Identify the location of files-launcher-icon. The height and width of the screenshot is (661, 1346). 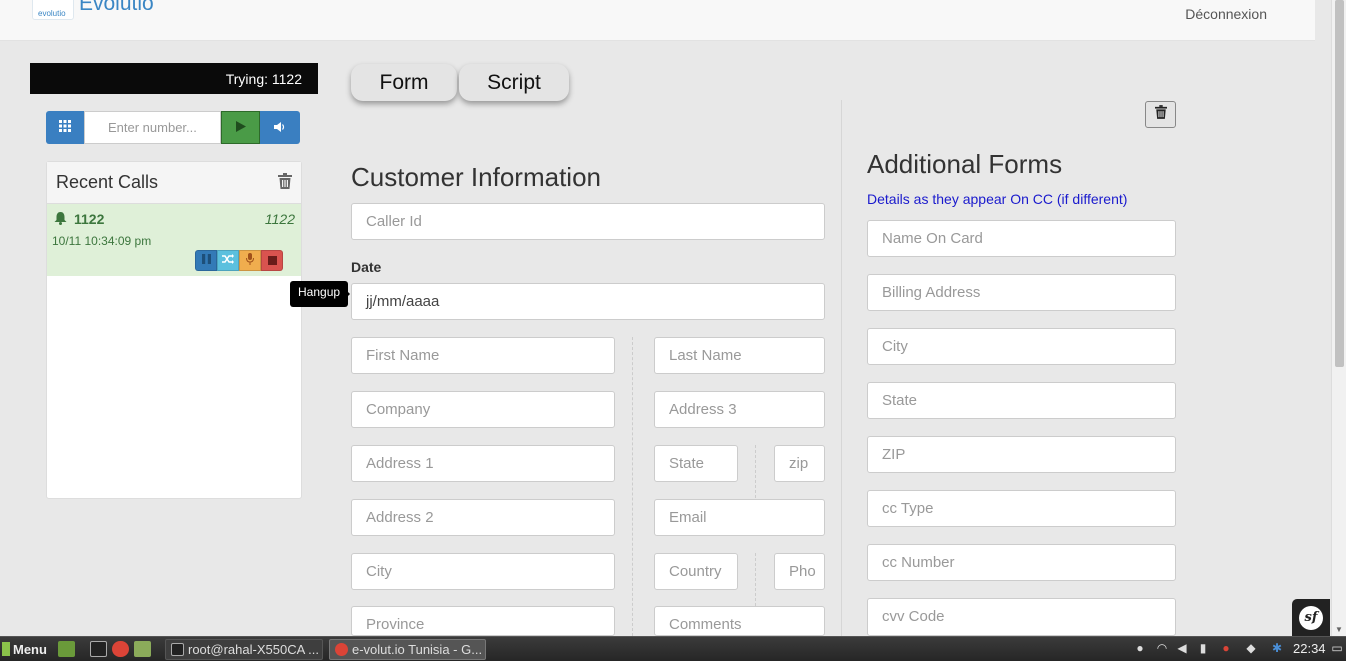
(142, 649).